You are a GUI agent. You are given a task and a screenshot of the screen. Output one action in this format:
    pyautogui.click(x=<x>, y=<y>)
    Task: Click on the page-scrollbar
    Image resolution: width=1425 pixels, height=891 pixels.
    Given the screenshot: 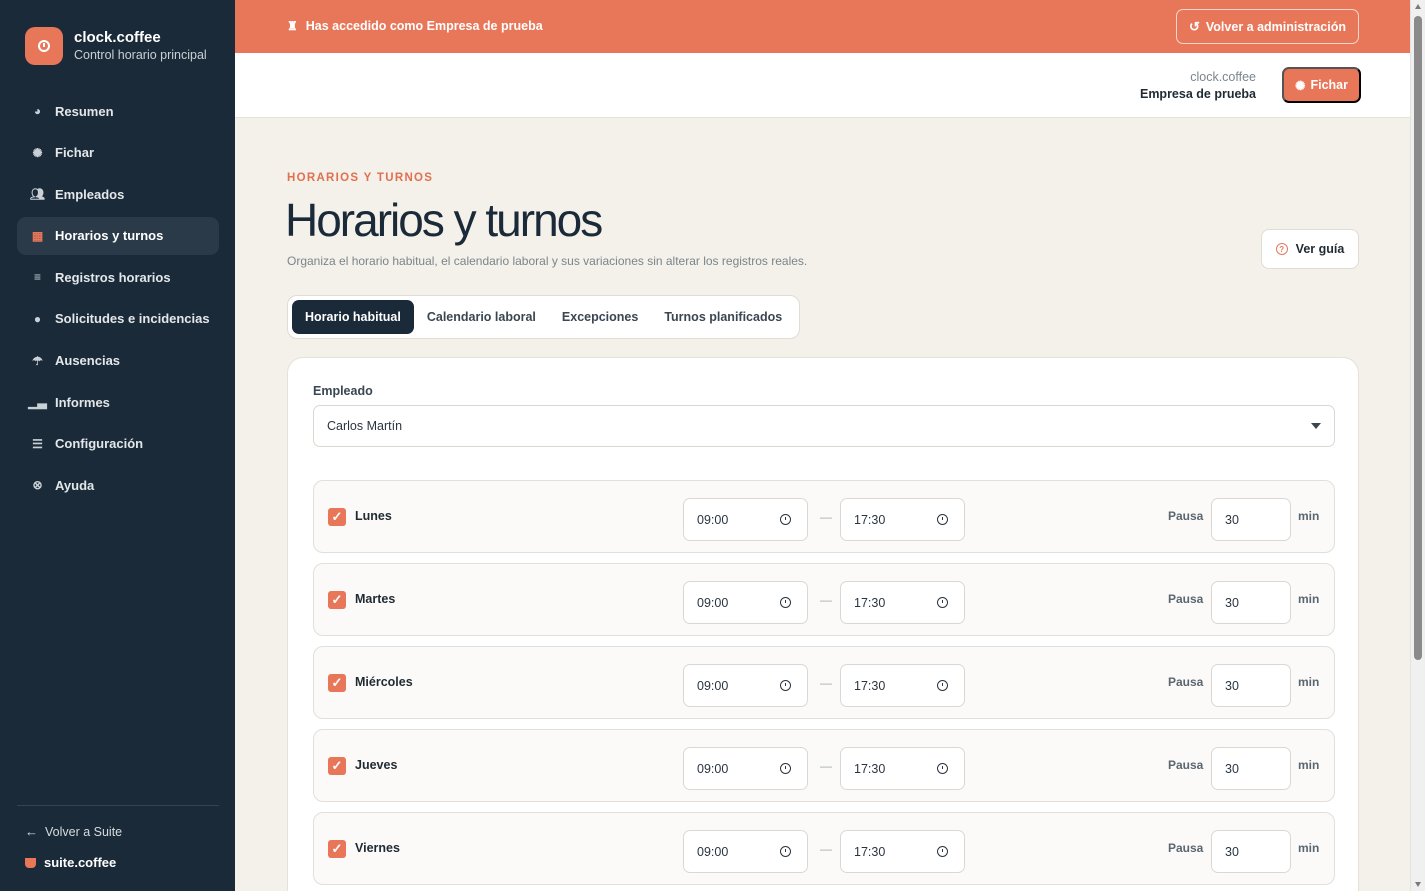 What is the action you would take?
    pyautogui.click(x=1417, y=445)
    